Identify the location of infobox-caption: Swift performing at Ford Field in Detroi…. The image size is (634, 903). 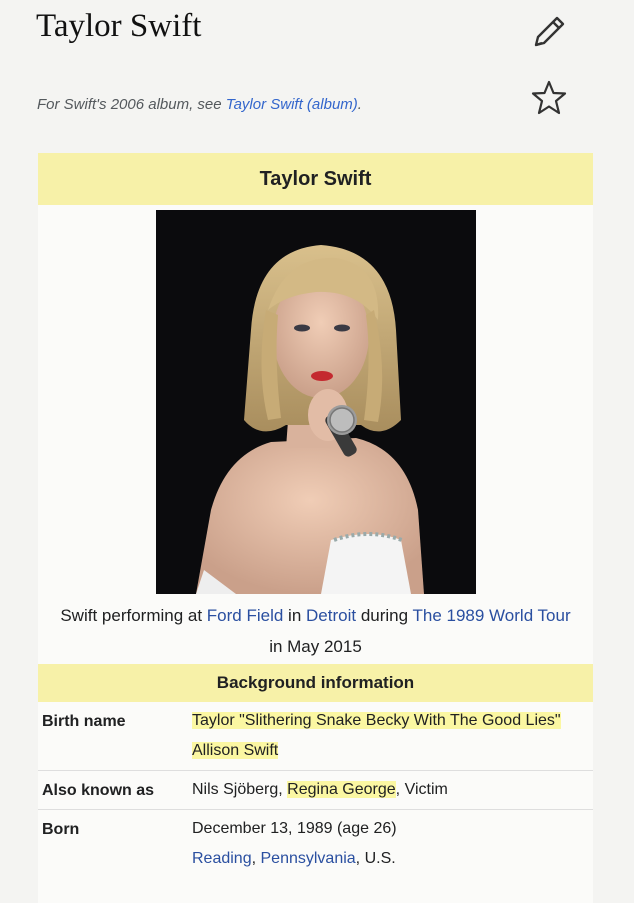
(315, 629).